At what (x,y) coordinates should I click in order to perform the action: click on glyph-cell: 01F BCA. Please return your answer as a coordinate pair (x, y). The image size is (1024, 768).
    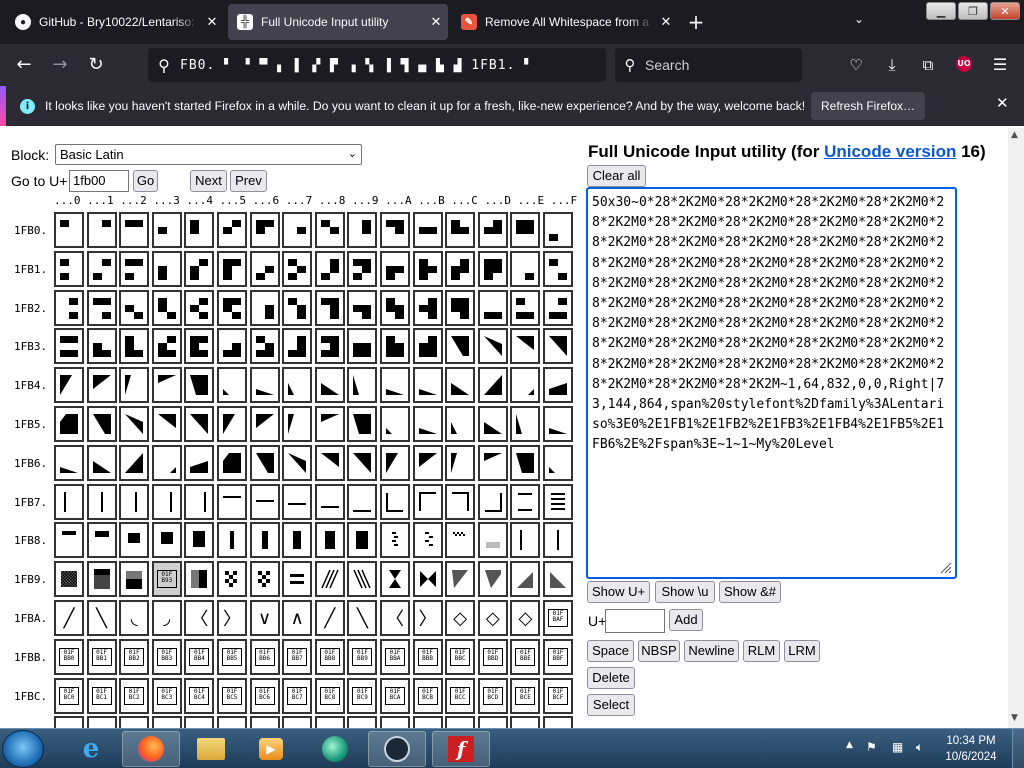
    Looking at the image, I should click on (395, 695).